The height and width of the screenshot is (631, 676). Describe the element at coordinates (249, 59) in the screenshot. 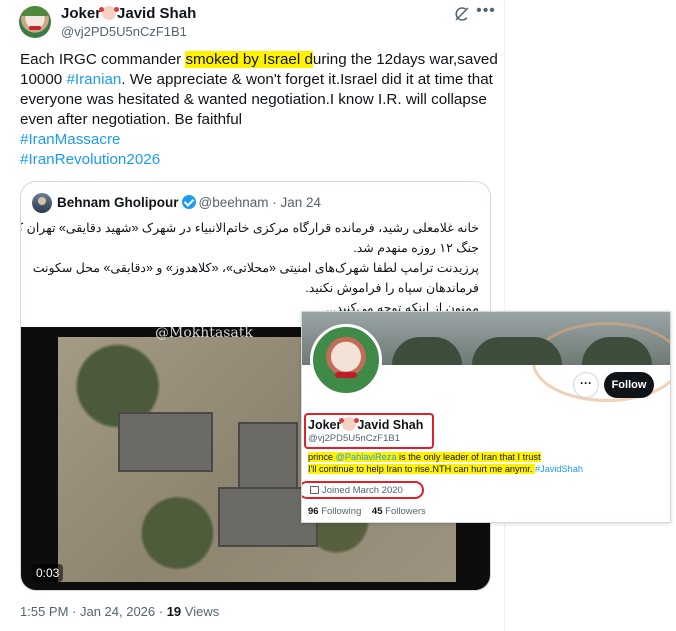

I see `highlighted-text: smoked by Israel d` at that location.